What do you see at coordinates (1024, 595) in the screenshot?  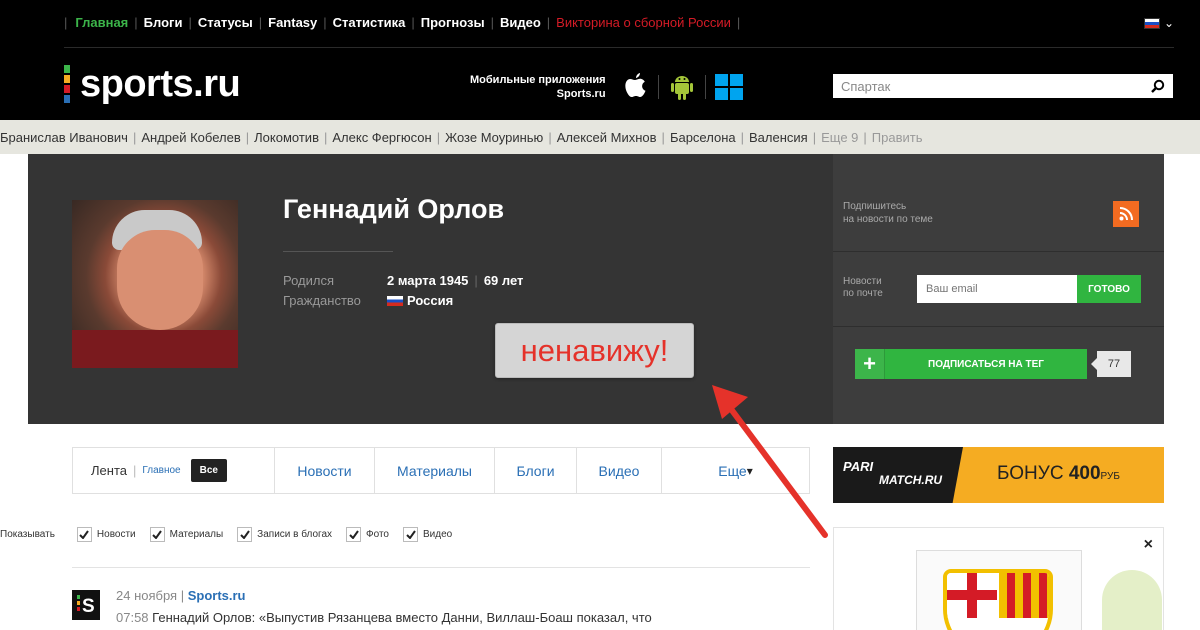 I see `crest-stripes` at bounding box center [1024, 595].